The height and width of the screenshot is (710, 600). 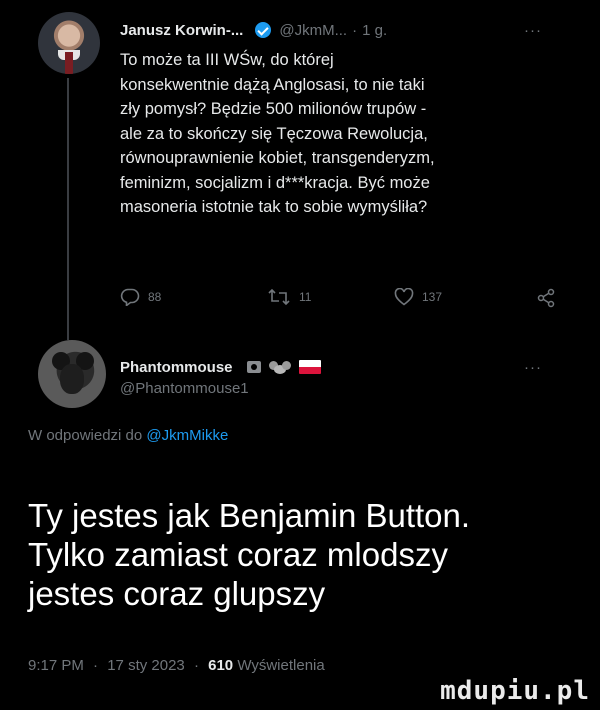 I want to click on reply-more-options-icon: ···, so click(x=533, y=367).